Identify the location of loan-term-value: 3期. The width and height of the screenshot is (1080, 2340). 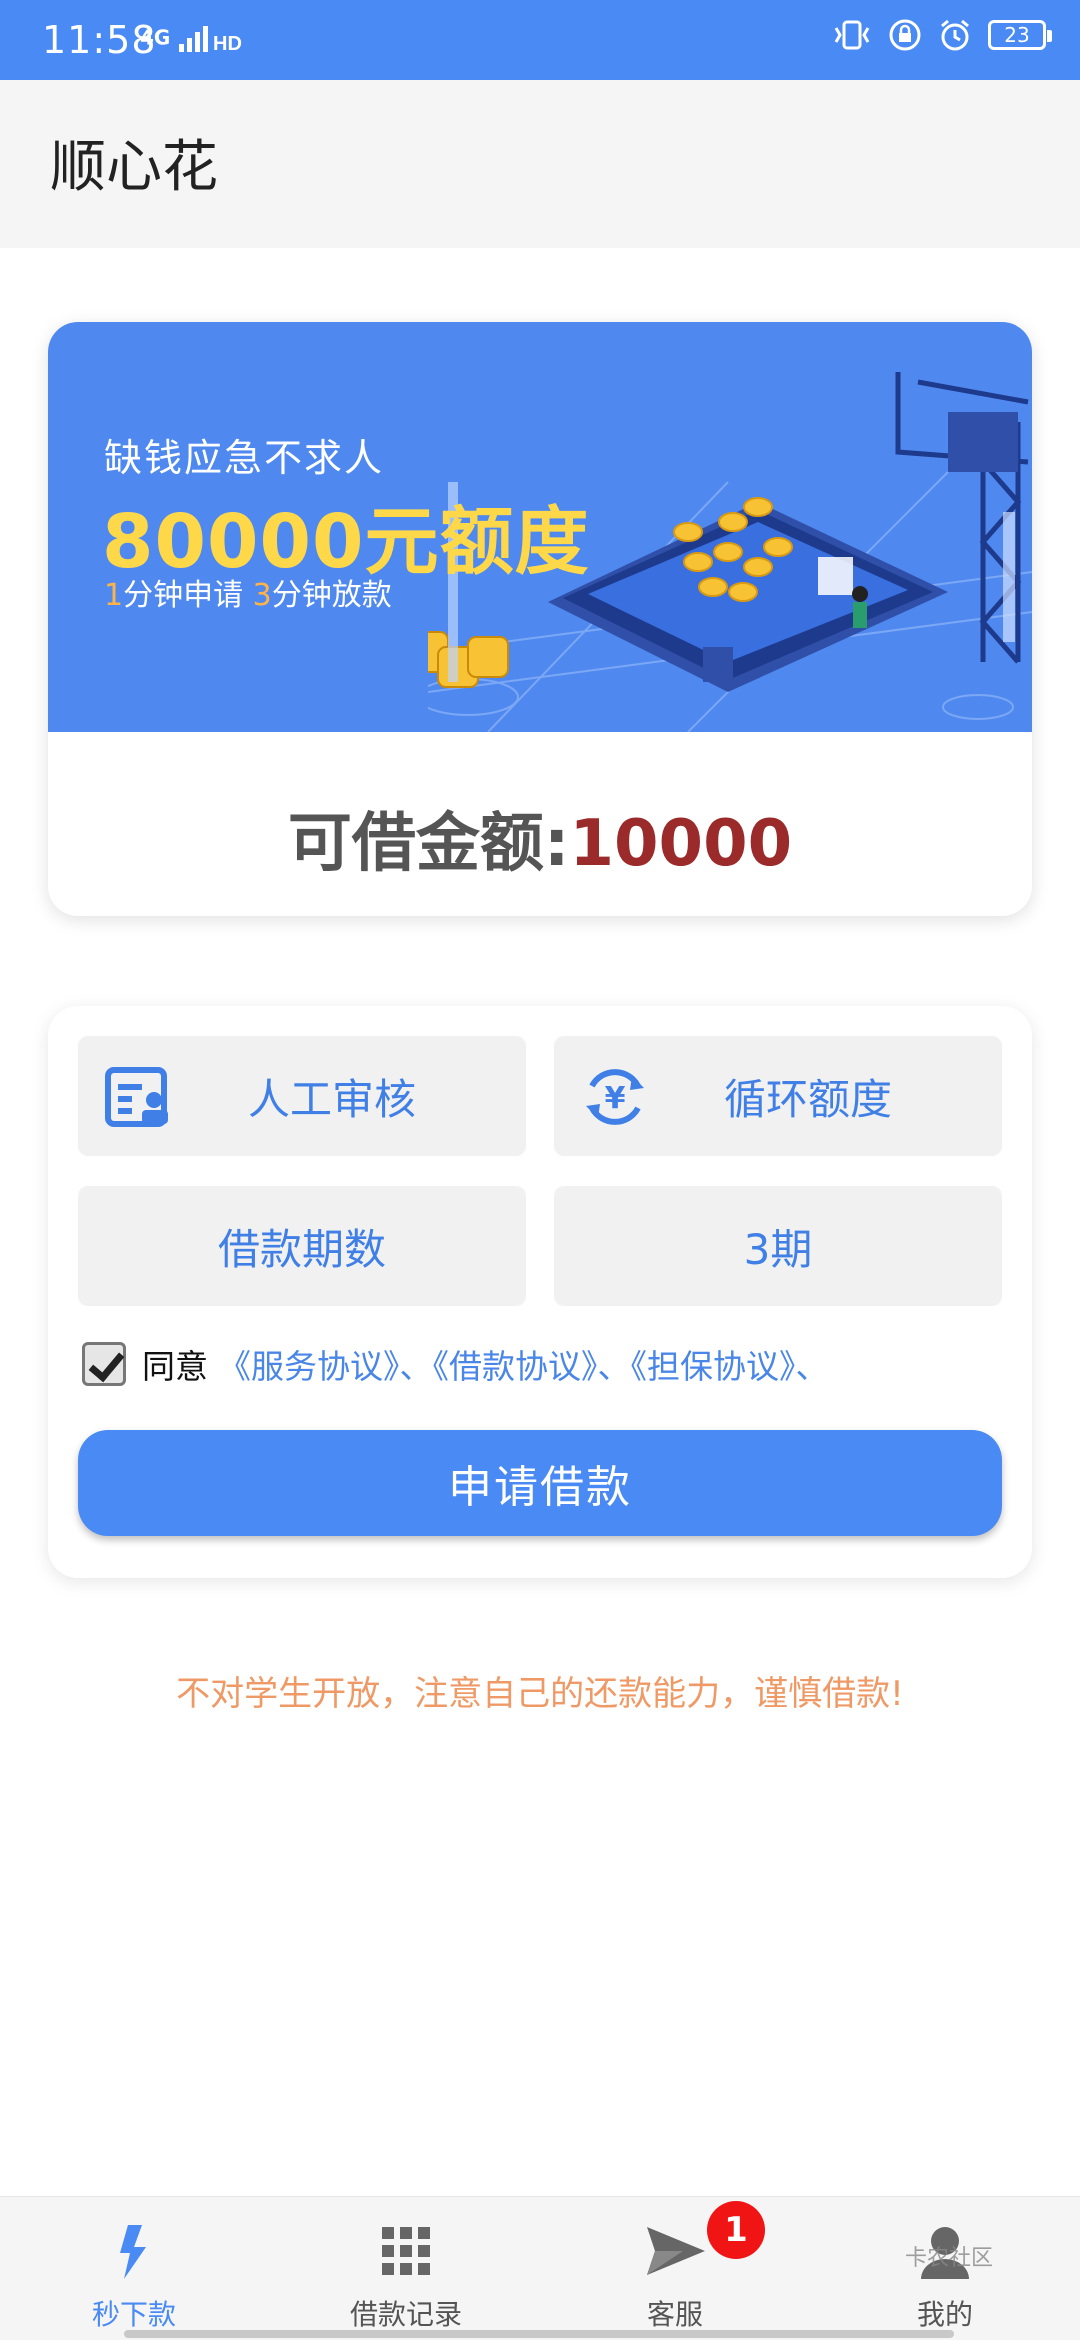
(778, 1249).